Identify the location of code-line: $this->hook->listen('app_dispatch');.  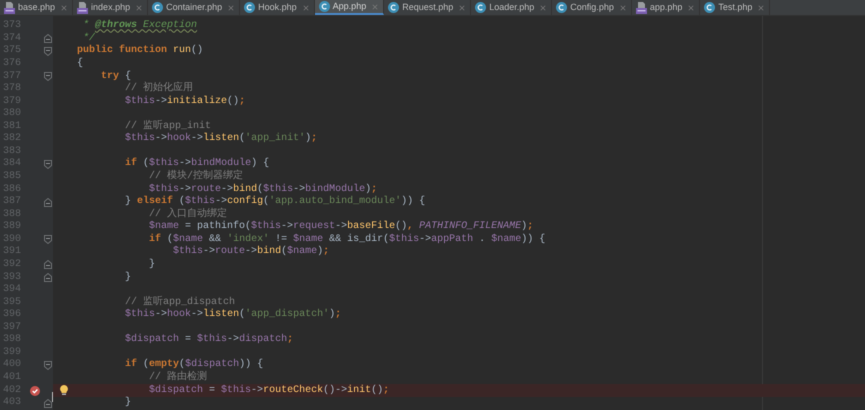
(233, 315).